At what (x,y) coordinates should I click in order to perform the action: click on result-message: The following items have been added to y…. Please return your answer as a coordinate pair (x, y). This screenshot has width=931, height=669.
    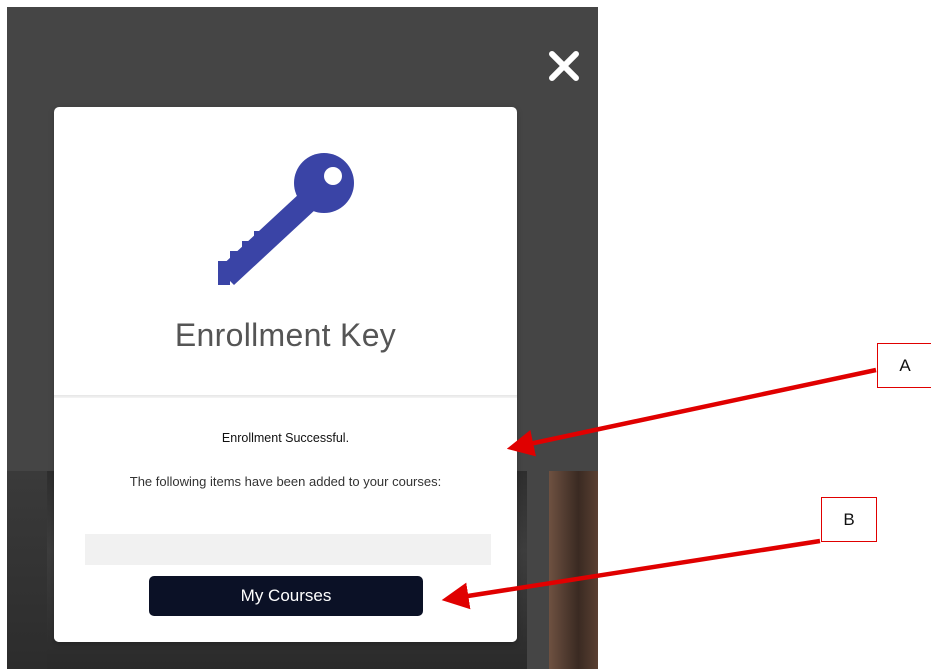
    Looking at the image, I should click on (285, 481).